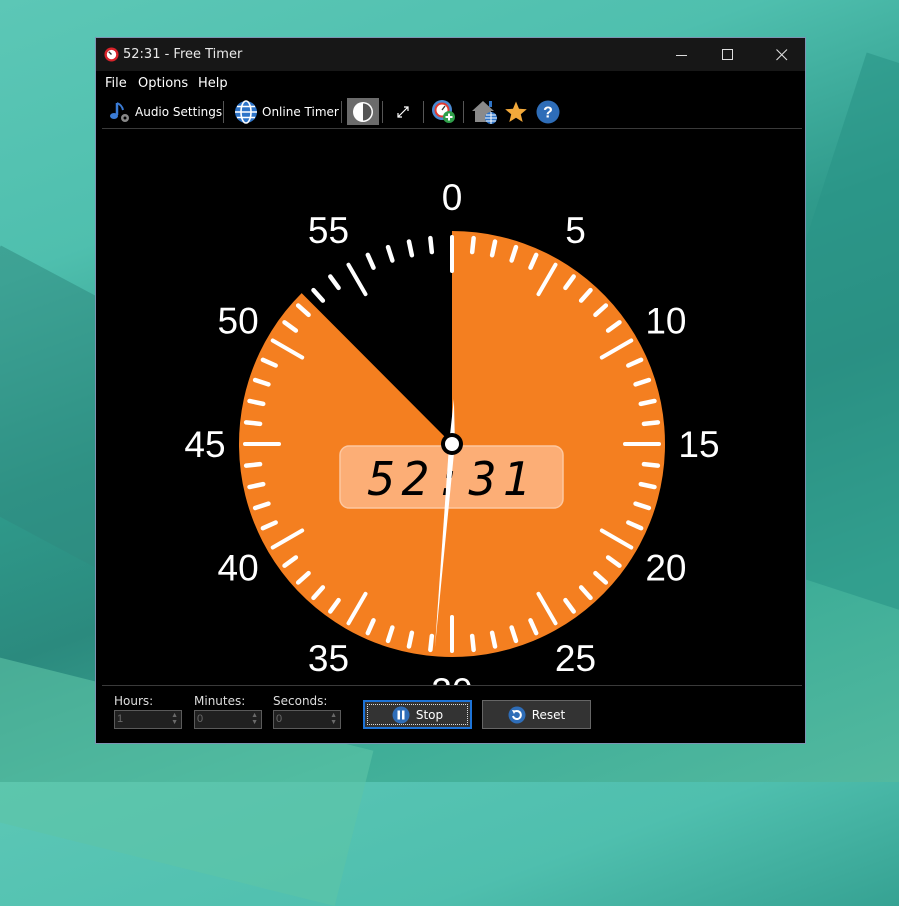 The height and width of the screenshot is (906, 899). I want to click on globe-icon, so click(246, 111).